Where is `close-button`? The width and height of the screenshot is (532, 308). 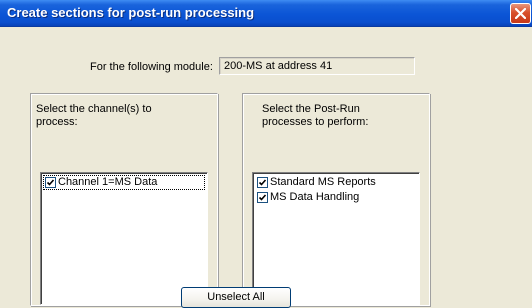 close-button is located at coordinates (520, 13).